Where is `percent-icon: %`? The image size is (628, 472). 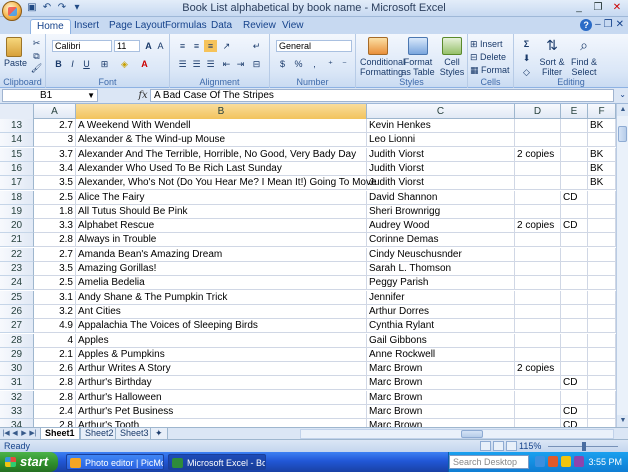 percent-icon: % is located at coordinates (298, 64).